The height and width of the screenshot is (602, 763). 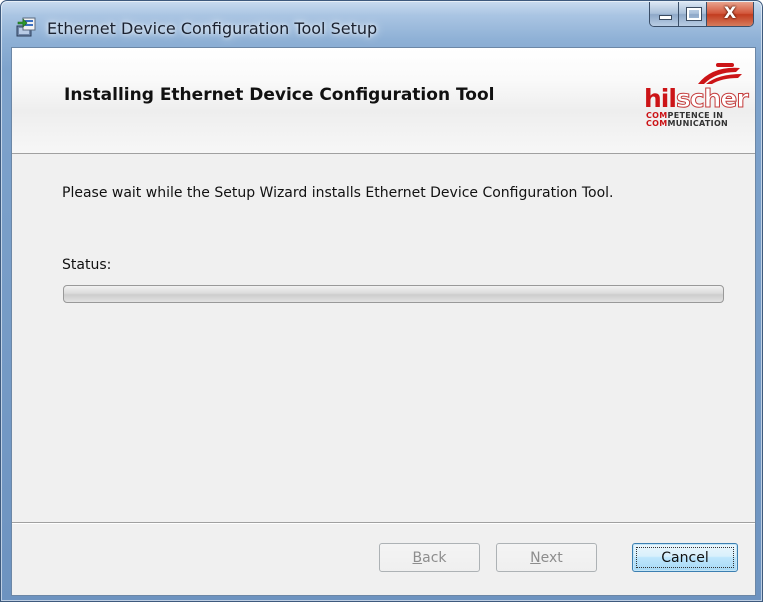 I want to click on footer-divider, so click(x=383, y=523).